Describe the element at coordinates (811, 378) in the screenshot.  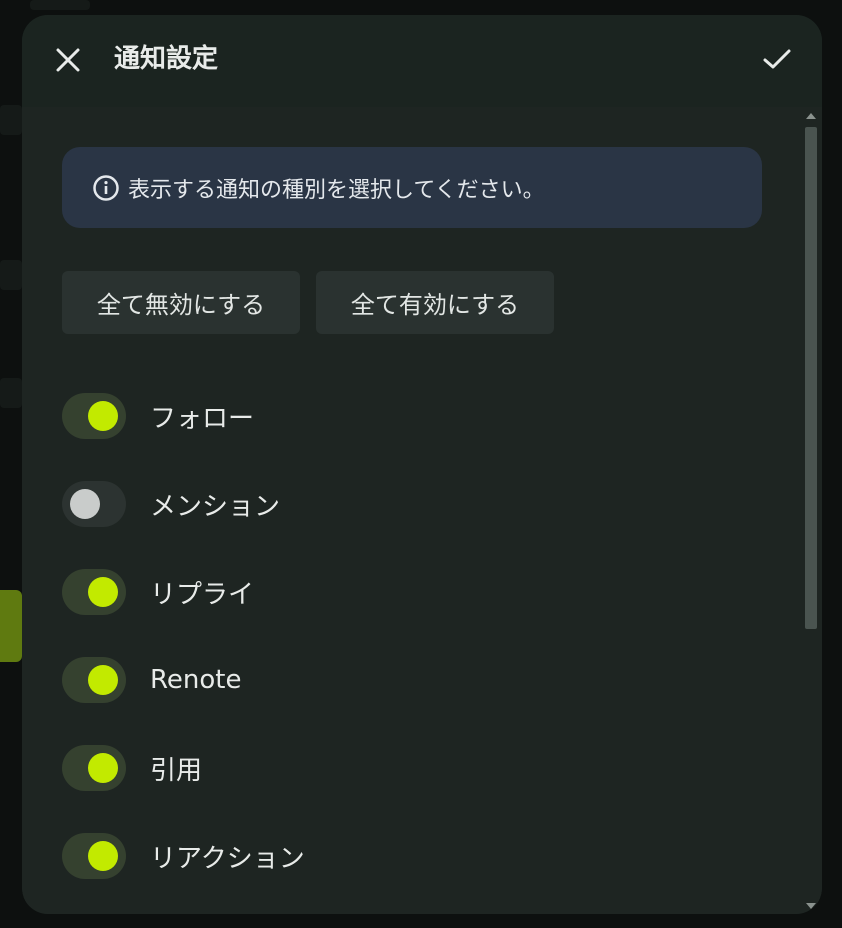
I see `scrollbar-thumb` at that location.